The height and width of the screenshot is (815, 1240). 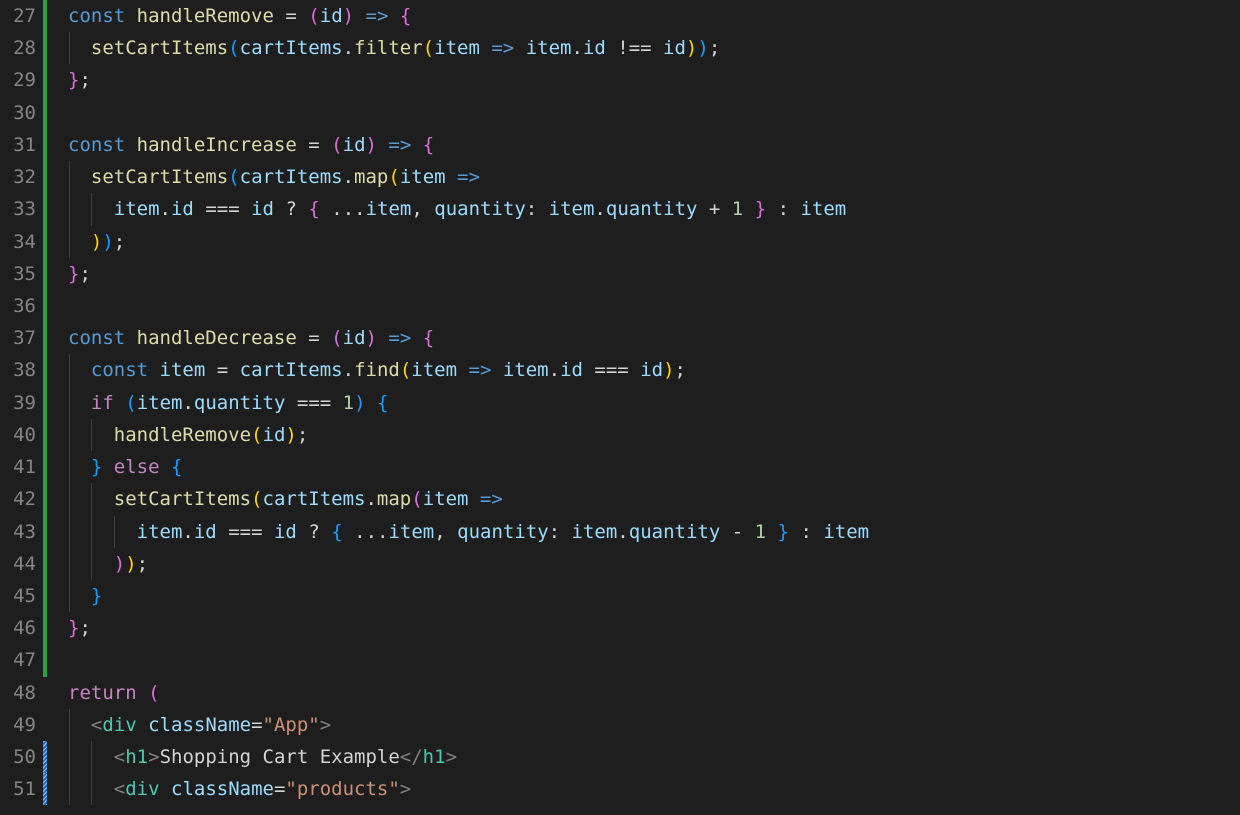 I want to click on line-number: 47, so click(x=24, y=660).